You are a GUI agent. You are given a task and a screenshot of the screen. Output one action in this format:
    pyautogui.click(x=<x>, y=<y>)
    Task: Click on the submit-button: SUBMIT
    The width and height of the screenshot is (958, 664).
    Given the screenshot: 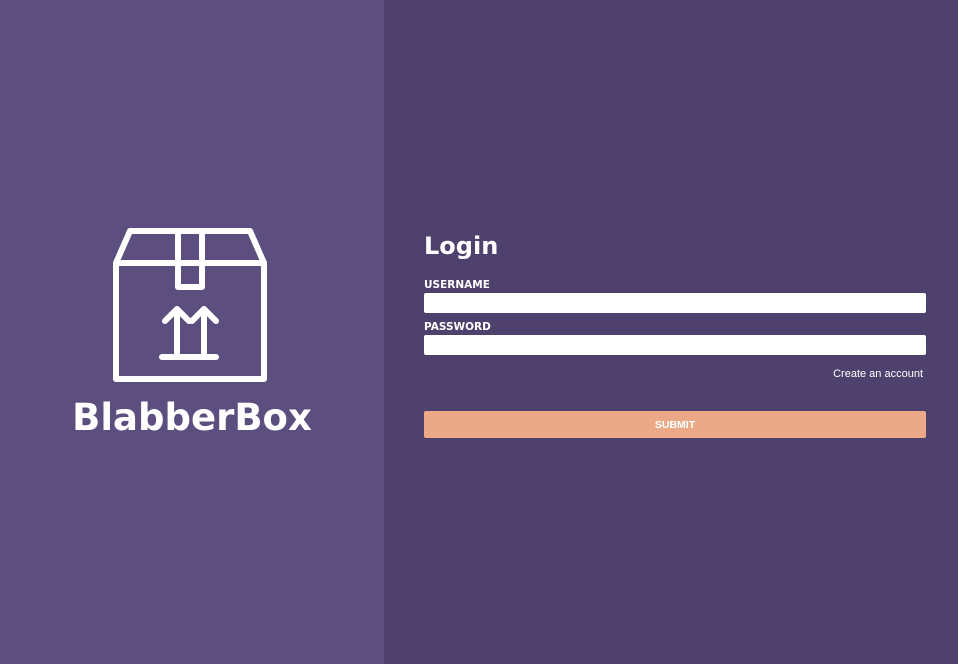 What is the action you would take?
    pyautogui.click(x=675, y=424)
    